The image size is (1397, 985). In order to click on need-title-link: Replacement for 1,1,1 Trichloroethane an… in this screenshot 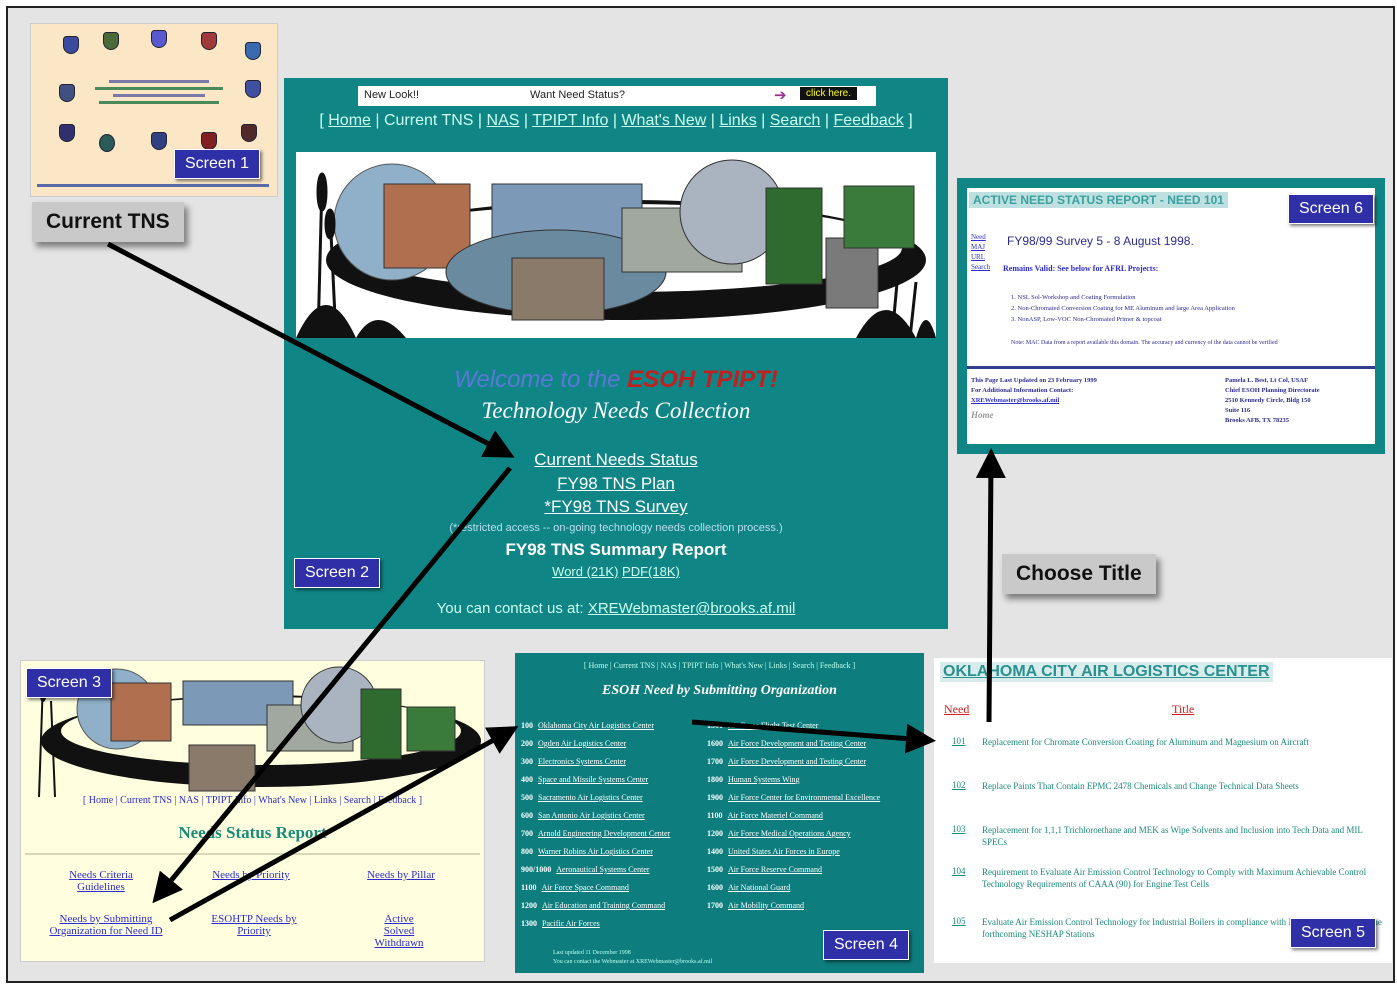, I will do `click(1182, 836)`.